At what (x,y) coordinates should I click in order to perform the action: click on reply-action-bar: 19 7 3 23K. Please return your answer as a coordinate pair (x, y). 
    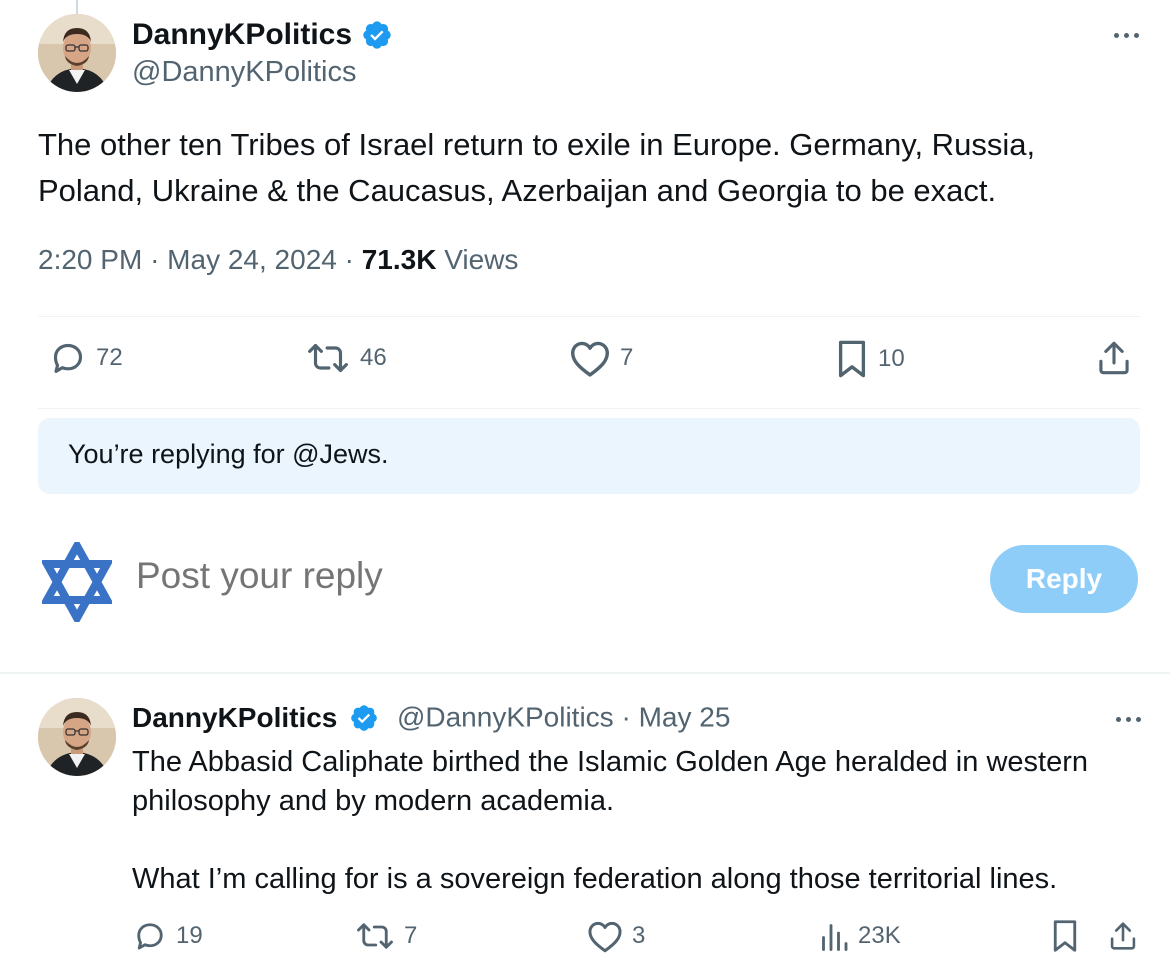
    Looking at the image, I should click on (637, 943).